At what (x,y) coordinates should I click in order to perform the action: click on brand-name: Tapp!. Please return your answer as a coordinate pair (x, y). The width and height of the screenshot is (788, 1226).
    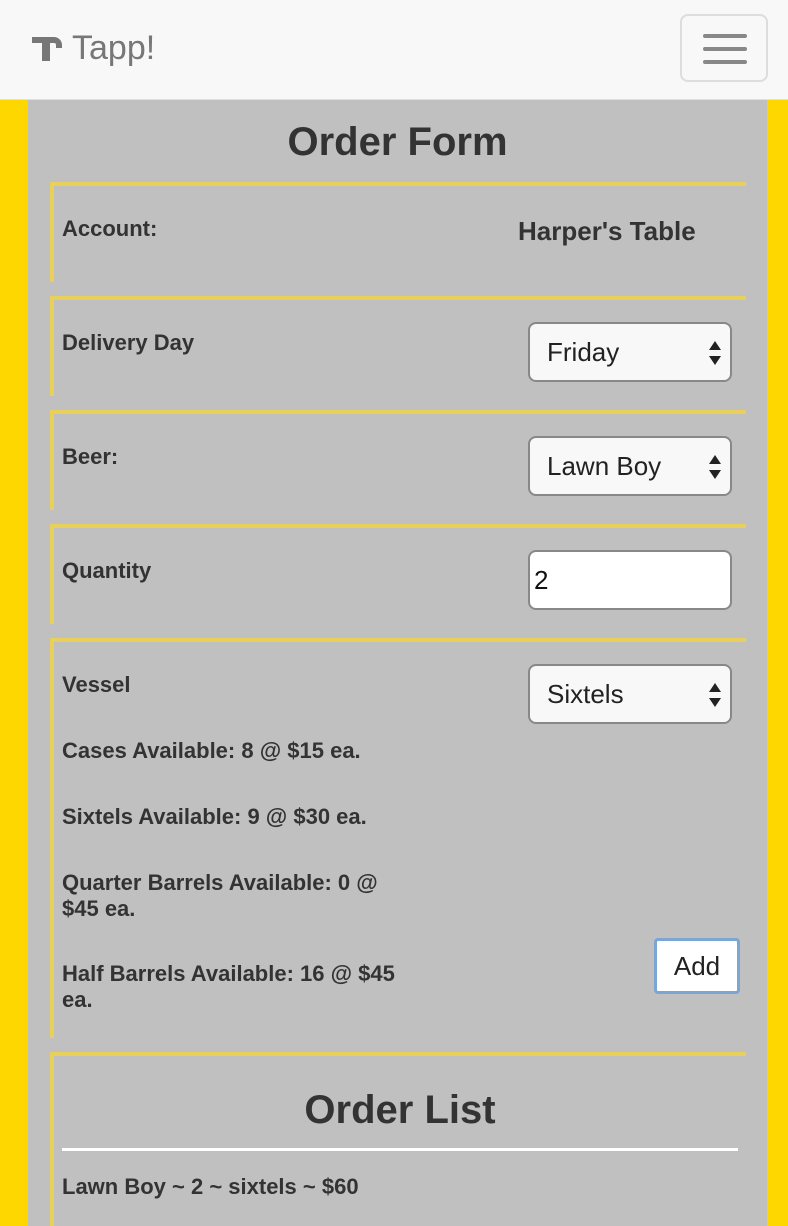
    Looking at the image, I should click on (114, 47).